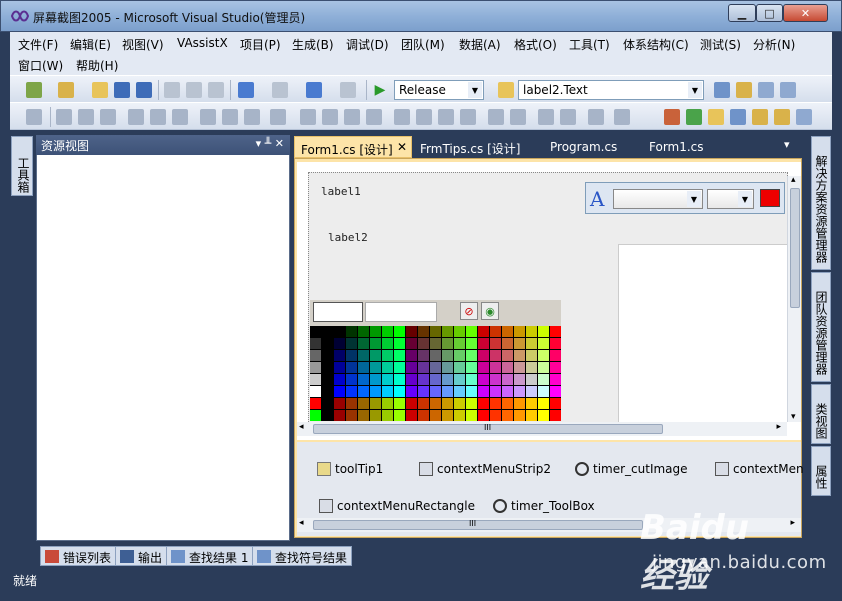 Image resolution: width=842 pixels, height=601 pixels. Describe the element at coordinates (821, 414) in the screenshot. I see `class-view-tab: 类视图` at that location.